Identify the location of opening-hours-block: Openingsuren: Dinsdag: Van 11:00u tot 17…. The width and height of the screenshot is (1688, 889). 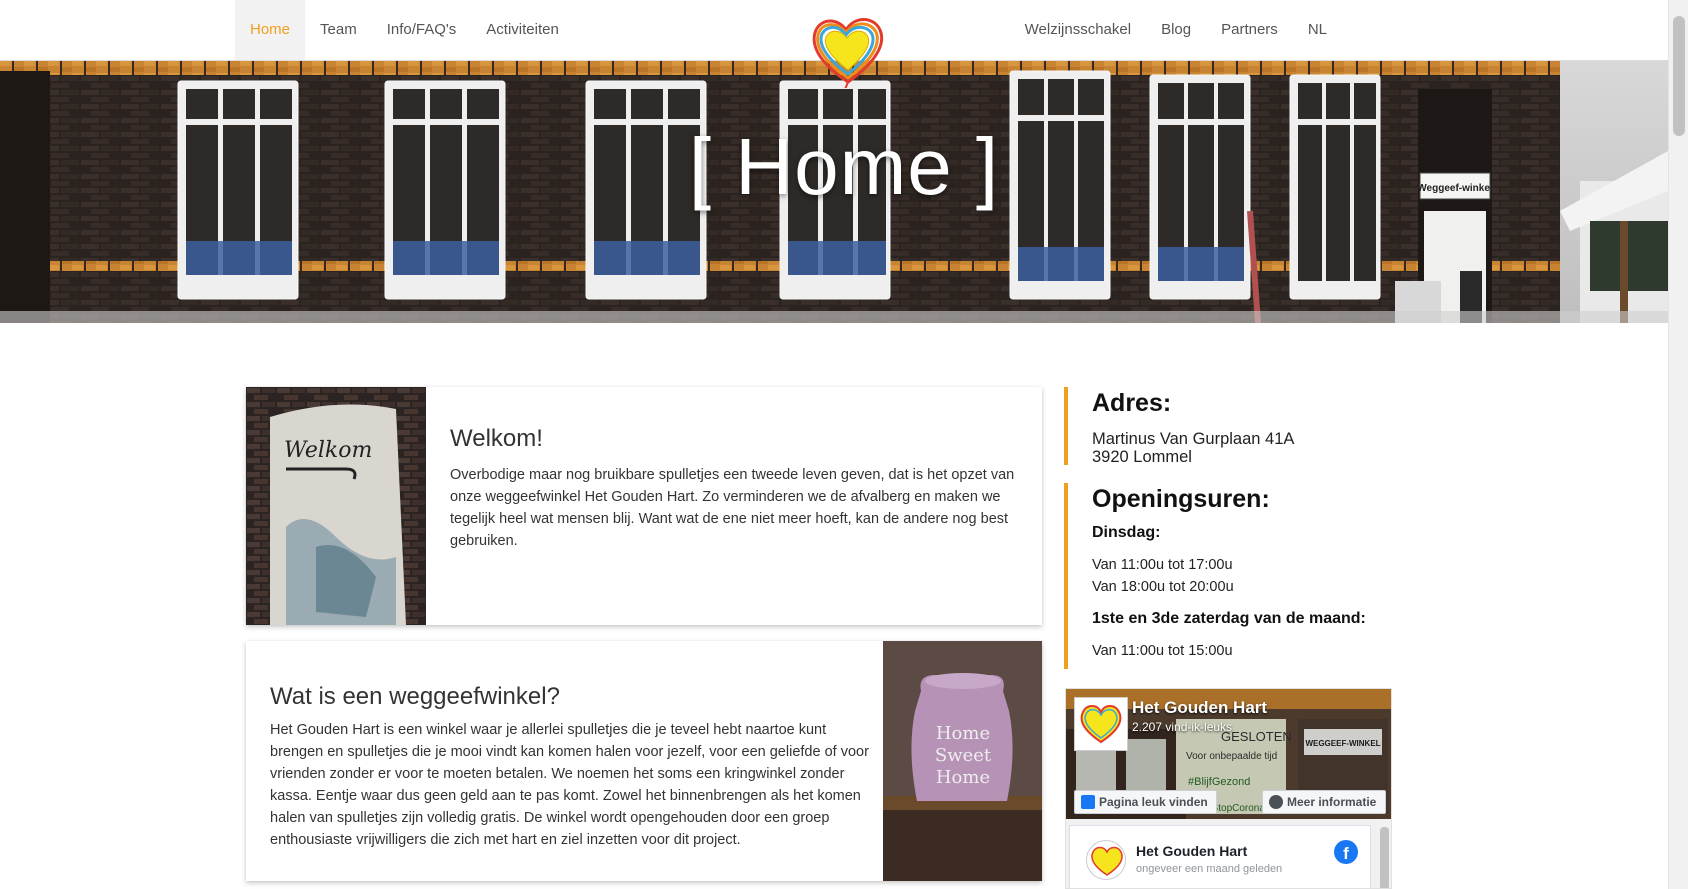
(1229, 576).